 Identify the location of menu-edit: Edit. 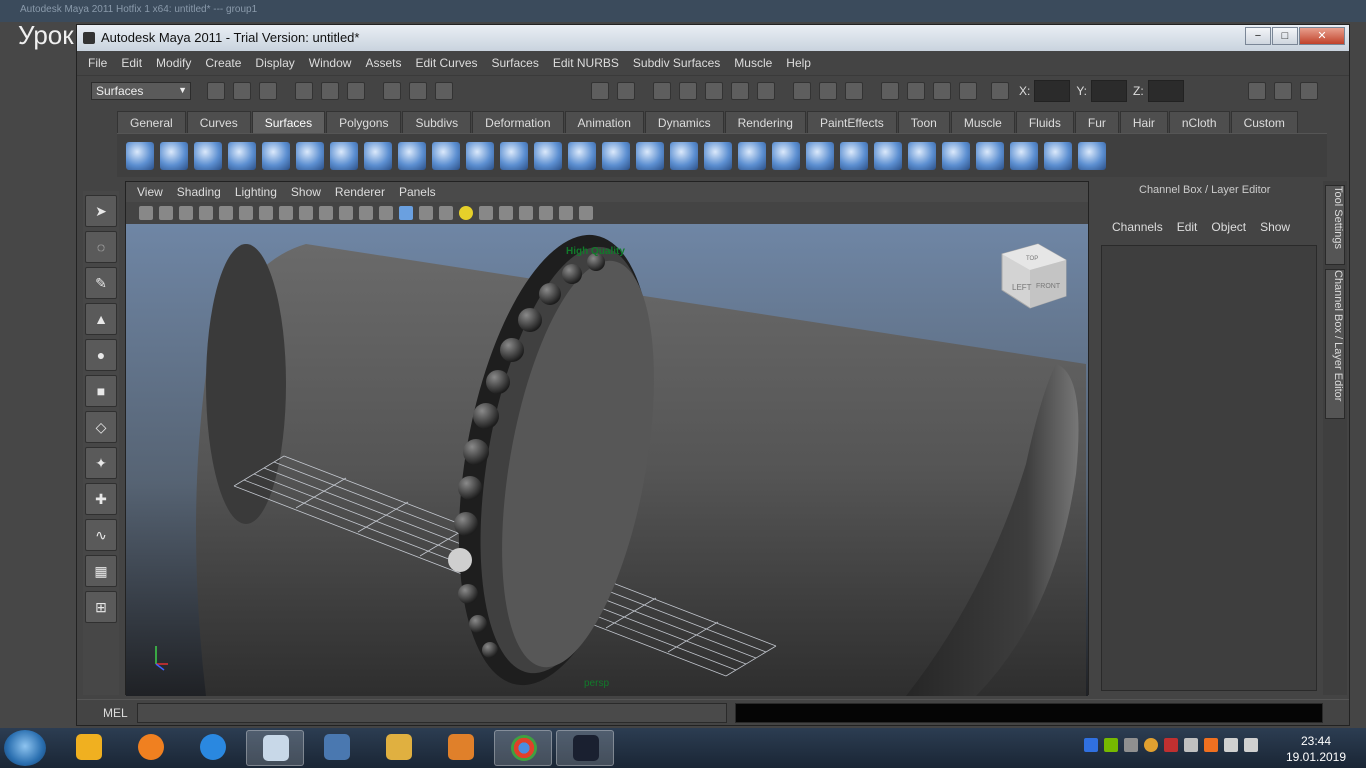
(131, 63).